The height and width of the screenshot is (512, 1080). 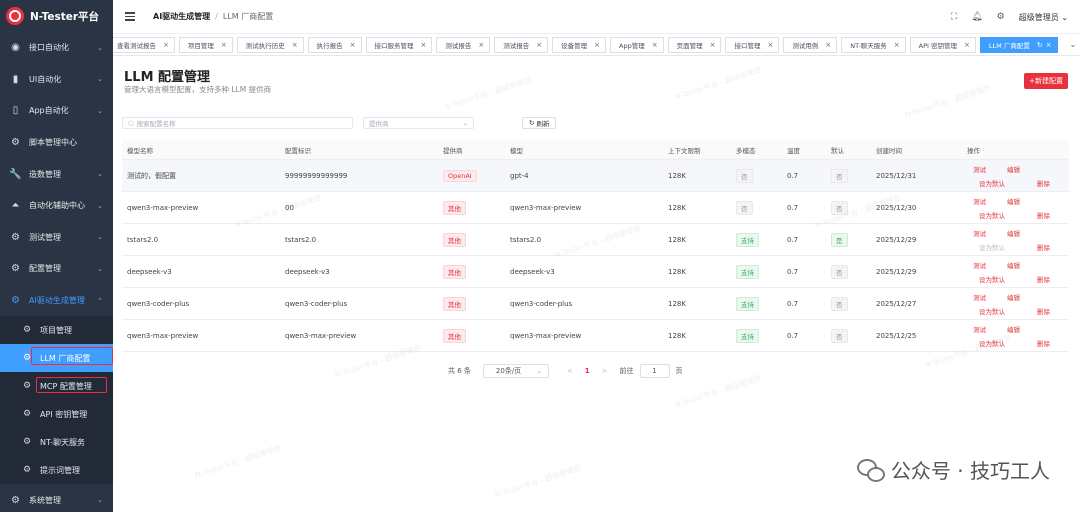 I want to click on sidebar-subitem-api-key: ⚙ API 密钥管理, so click(x=56, y=414).